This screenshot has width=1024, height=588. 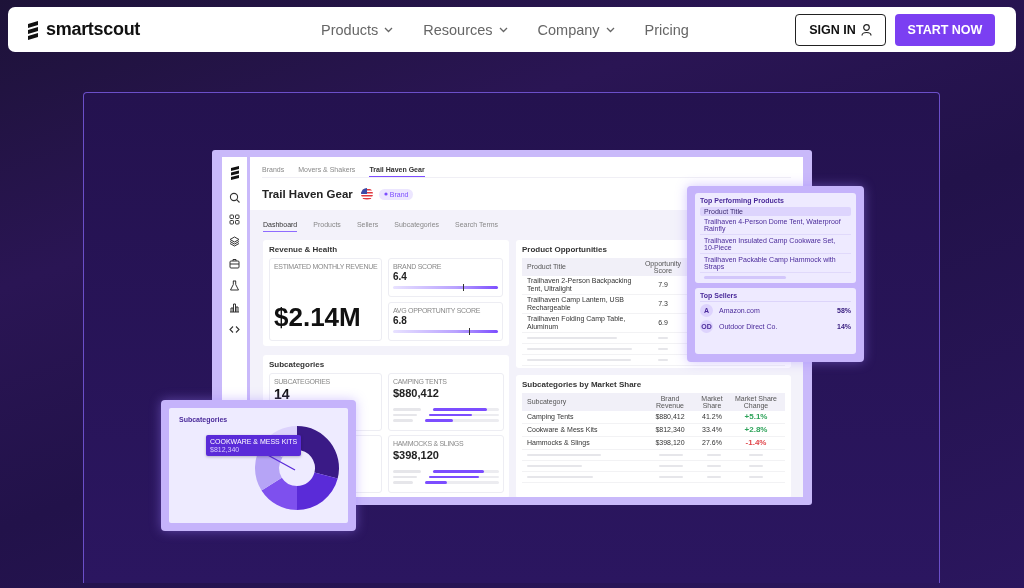 What do you see at coordinates (416, 393) in the screenshot?
I see `tile-value: $880,412` at bounding box center [416, 393].